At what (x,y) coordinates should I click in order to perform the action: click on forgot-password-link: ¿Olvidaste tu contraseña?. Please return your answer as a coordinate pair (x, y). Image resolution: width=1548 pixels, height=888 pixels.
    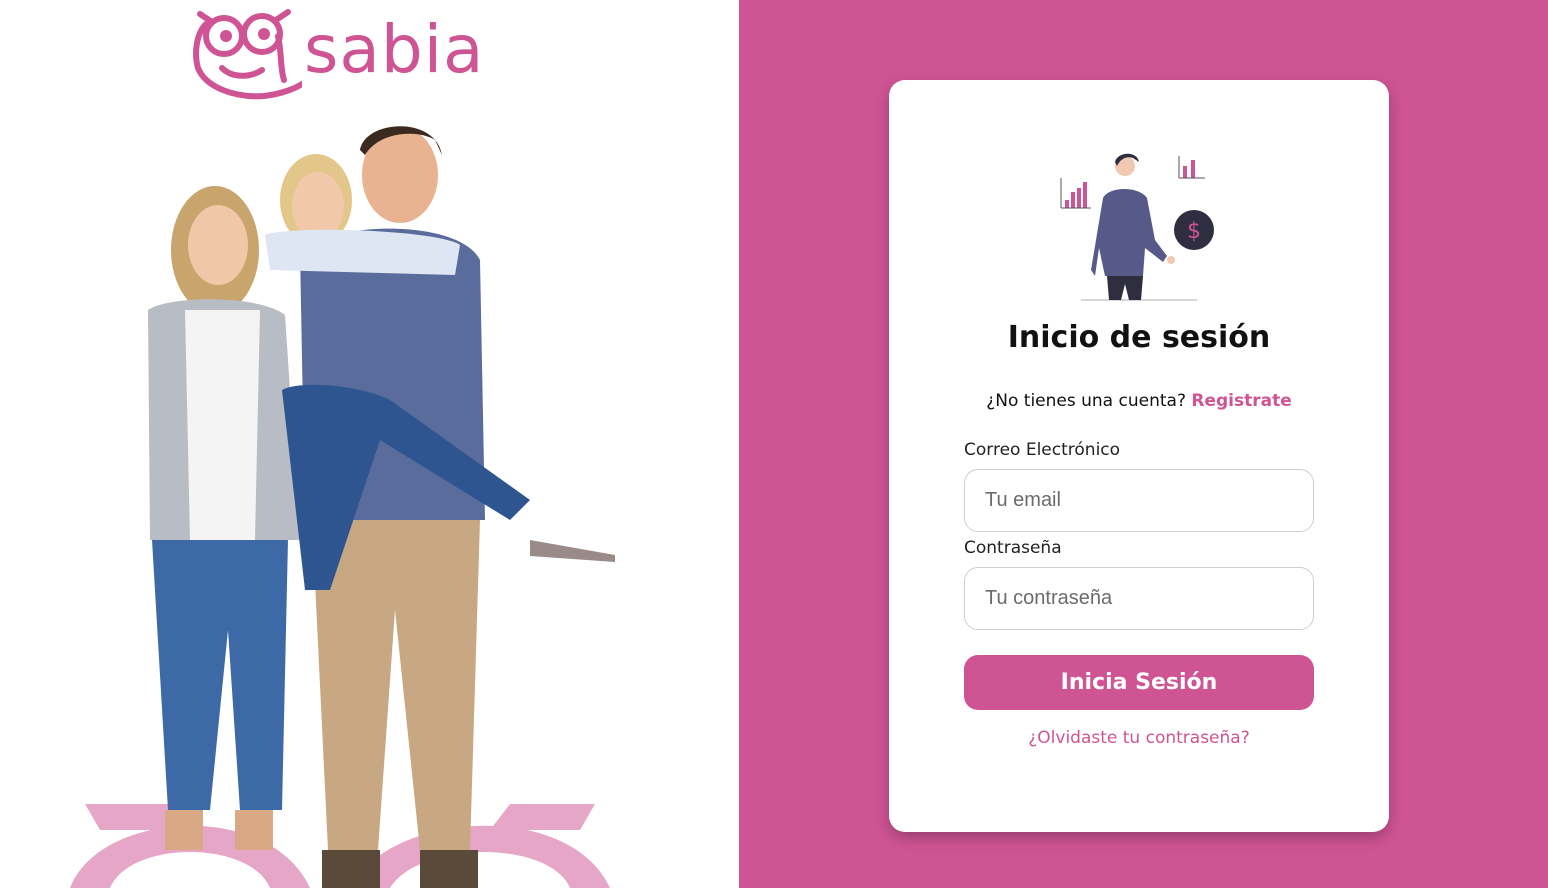
    Looking at the image, I should click on (1139, 738).